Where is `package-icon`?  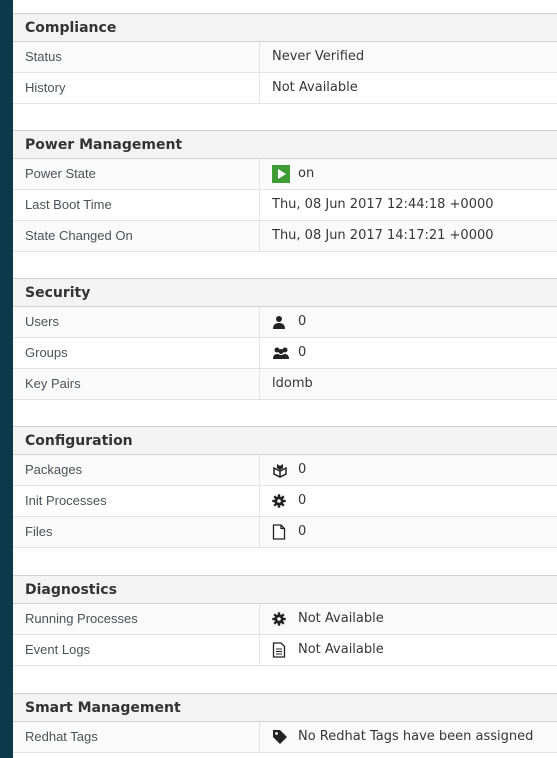
package-icon is located at coordinates (282, 470).